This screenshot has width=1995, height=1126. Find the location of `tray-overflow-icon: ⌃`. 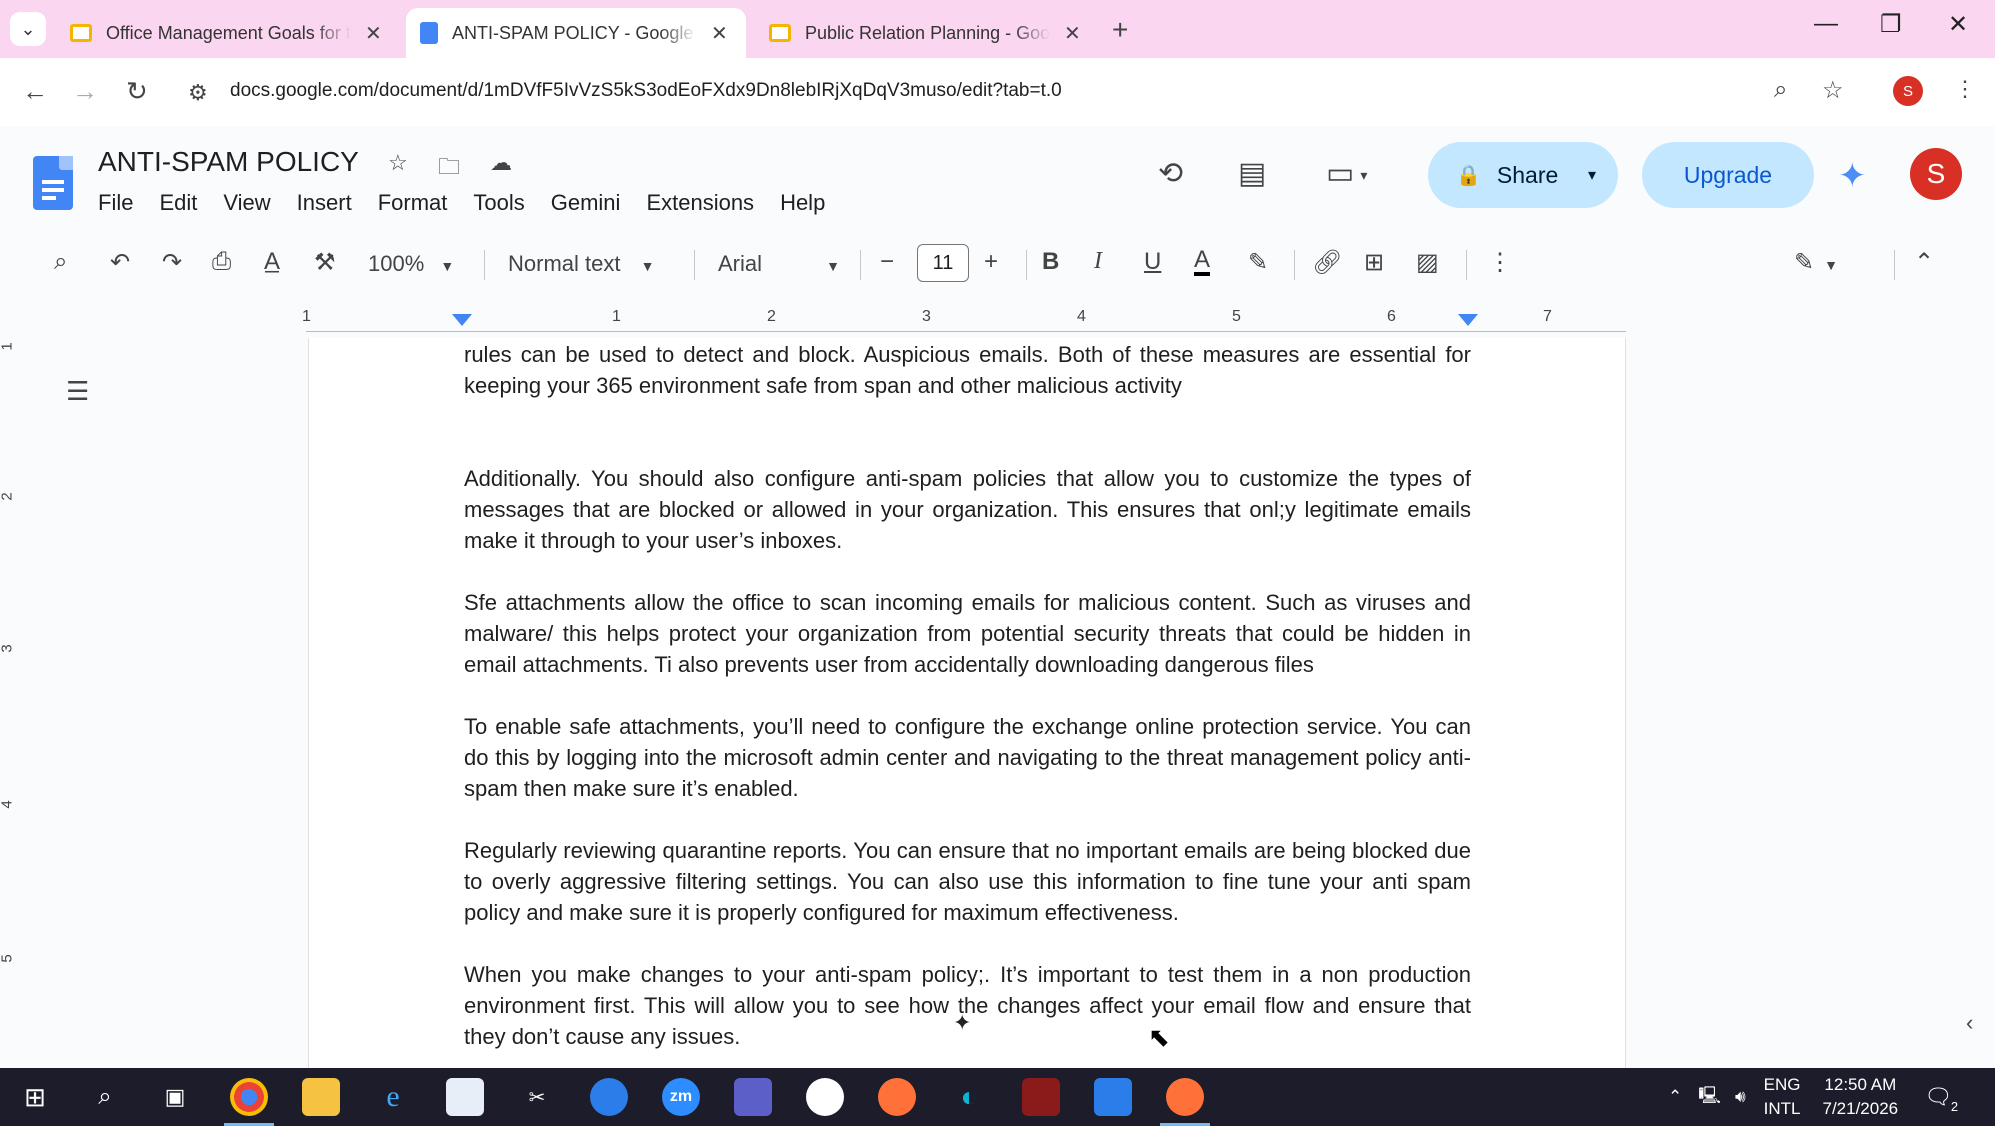

tray-overflow-icon: ⌃ is located at coordinates (1675, 1097).